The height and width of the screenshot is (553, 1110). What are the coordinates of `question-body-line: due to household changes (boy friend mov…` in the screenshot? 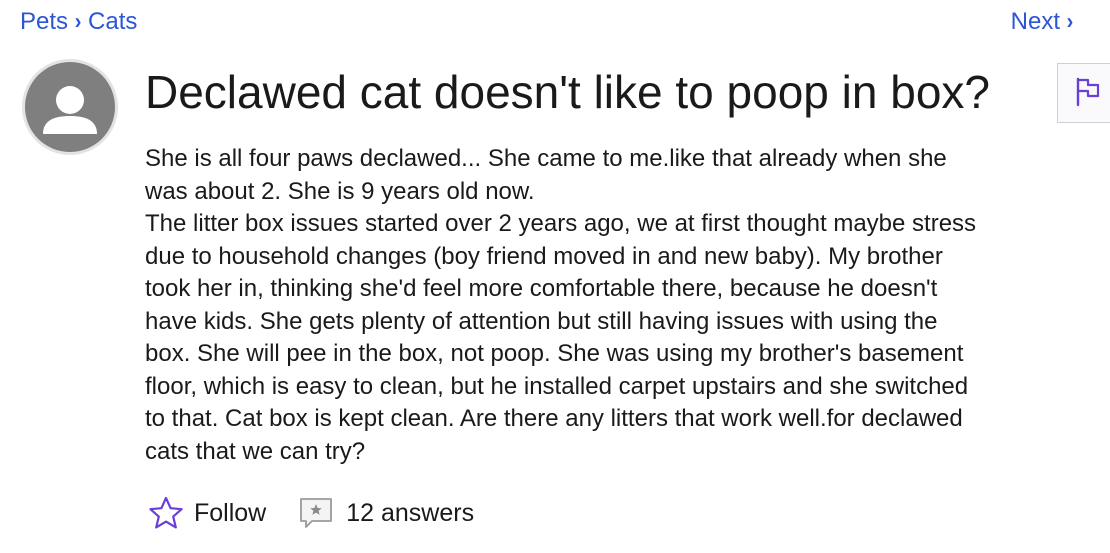 It's located at (544, 256).